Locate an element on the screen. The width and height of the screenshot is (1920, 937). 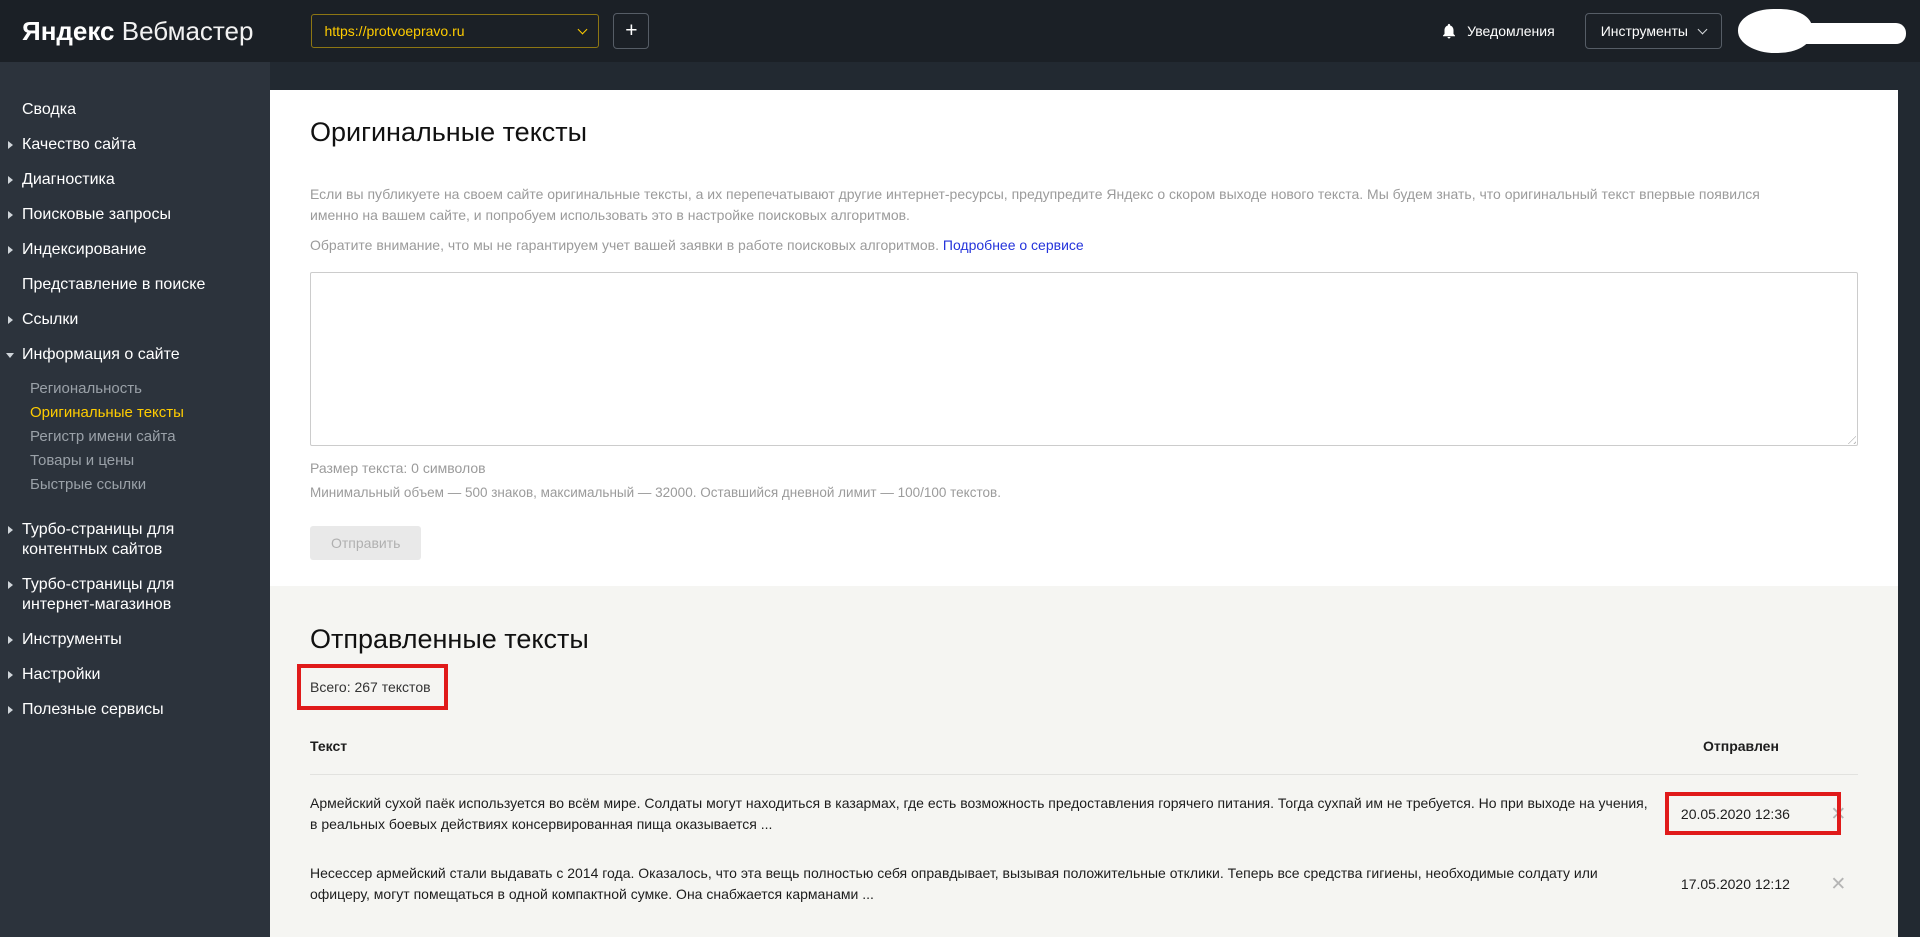
sidebar-subitem-goods-prices: Товары и цены is located at coordinates (135, 460).